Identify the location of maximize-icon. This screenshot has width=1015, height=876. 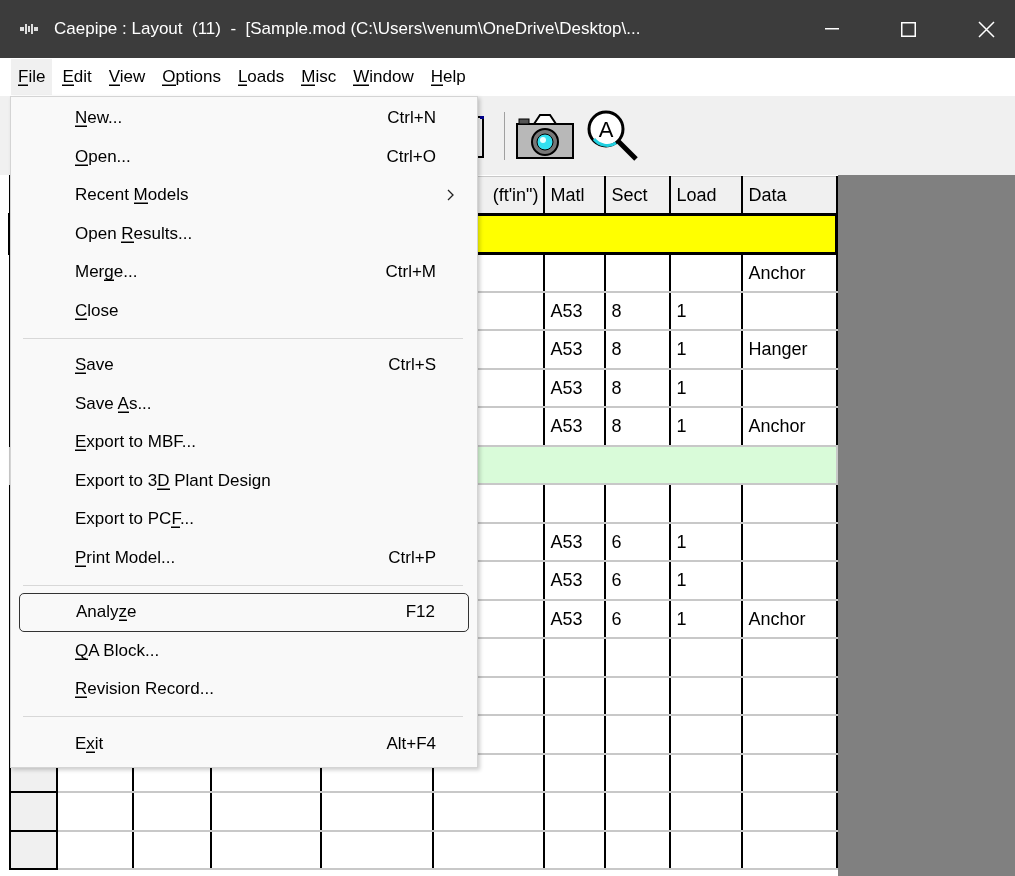
(908, 29).